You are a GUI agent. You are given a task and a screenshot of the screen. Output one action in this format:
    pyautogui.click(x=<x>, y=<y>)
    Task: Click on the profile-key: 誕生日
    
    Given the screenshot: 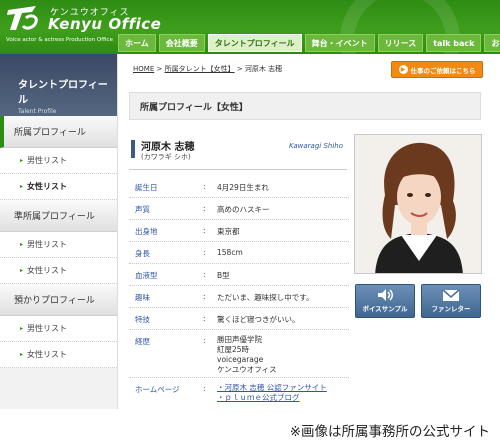 What is the action you would take?
    pyautogui.click(x=146, y=187)
    